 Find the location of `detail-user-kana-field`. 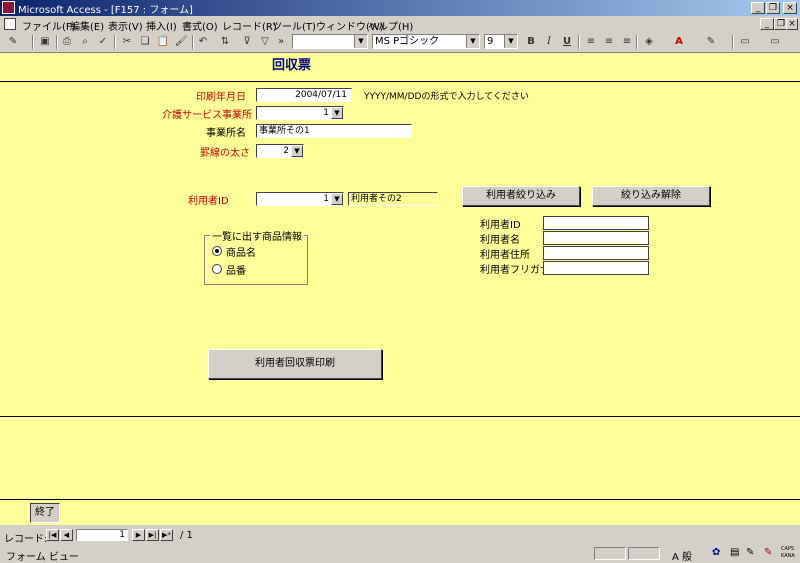

detail-user-kana-field is located at coordinates (596, 268).